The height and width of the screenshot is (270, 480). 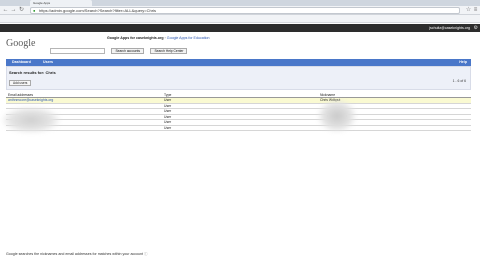 What do you see at coordinates (168, 127) in the screenshot?
I see `type-cell: User` at bounding box center [168, 127].